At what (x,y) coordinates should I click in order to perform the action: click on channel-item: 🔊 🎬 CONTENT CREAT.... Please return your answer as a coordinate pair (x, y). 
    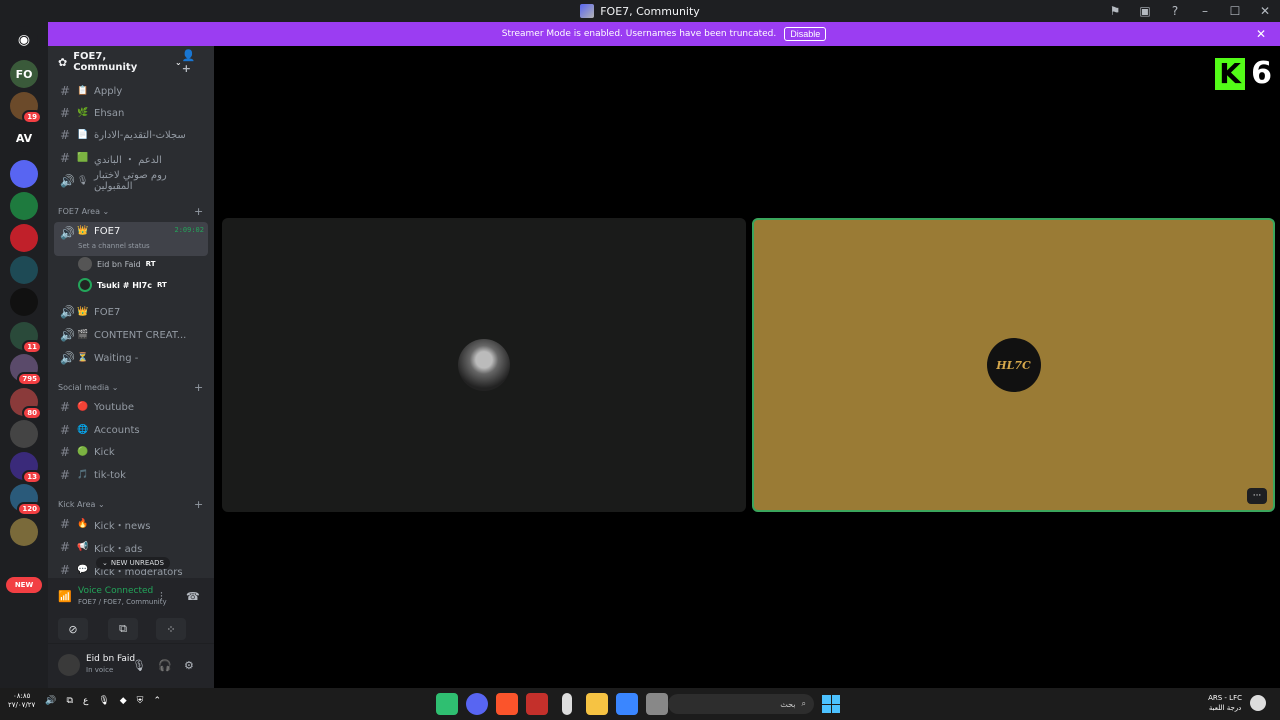
    Looking at the image, I should click on (131, 335).